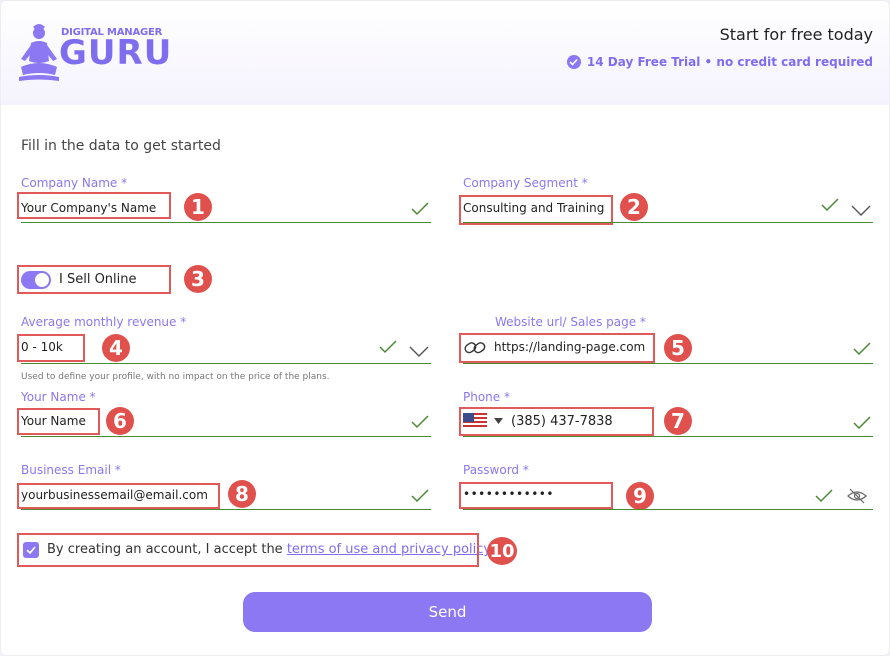  Describe the element at coordinates (857, 496) in the screenshot. I see `eye-off-icon` at that location.